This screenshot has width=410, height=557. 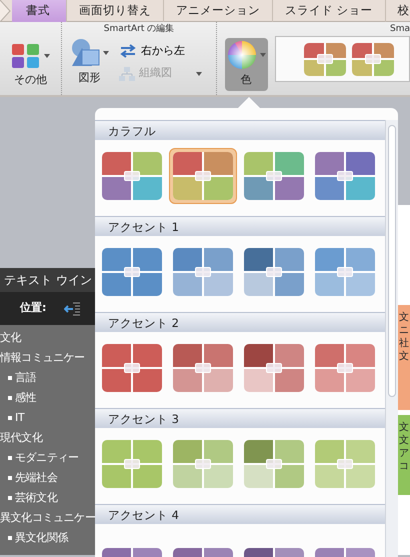 What do you see at coordinates (72, 309) in the screenshot?
I see `indent-icon` at bounding box center [72, 309].